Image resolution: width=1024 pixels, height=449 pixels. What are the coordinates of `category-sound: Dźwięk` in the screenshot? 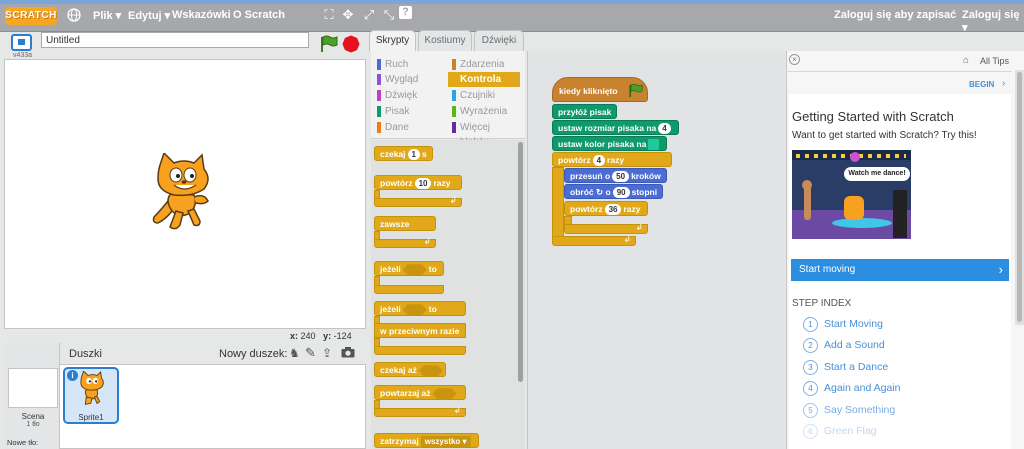 It's located at (409, 95).